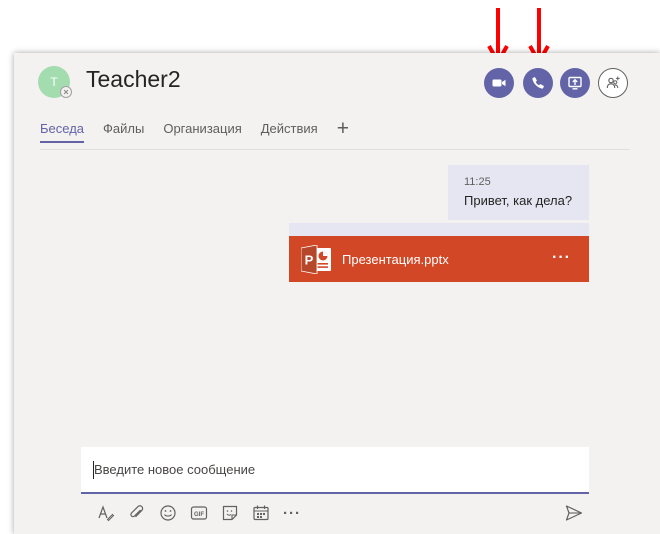  I want to click on video-camera-icon, so click(499, 83).